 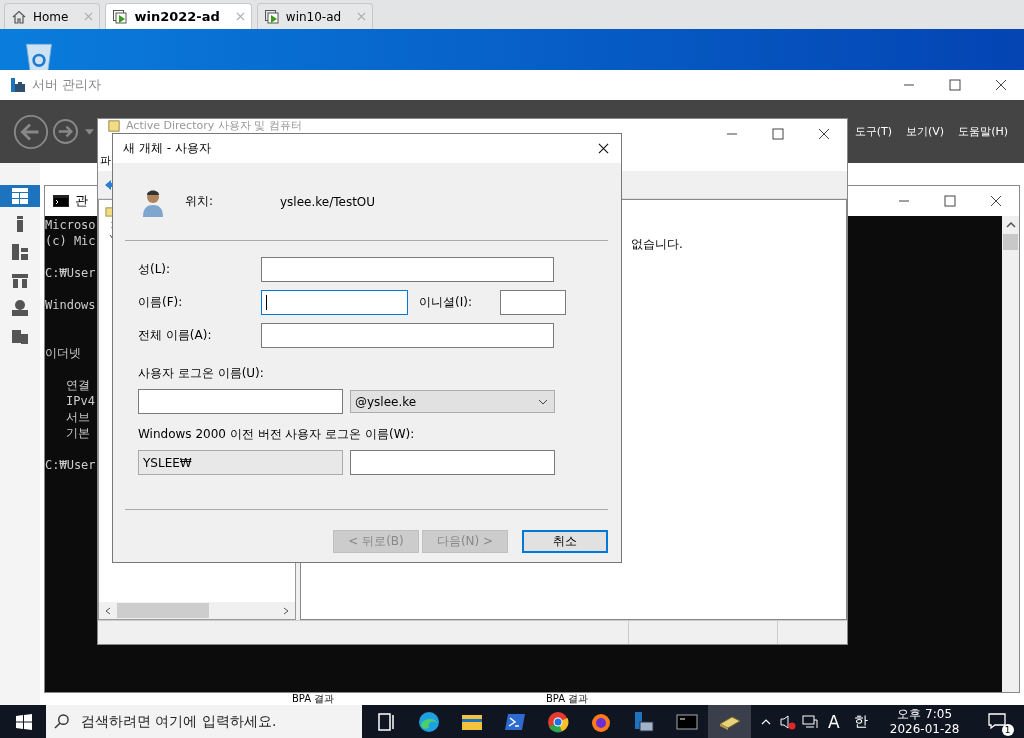 What do you see at coordinates (67, 85) in the screenshot?
I see `window-title: 서버 관리자` at bounding box center [67, 85].